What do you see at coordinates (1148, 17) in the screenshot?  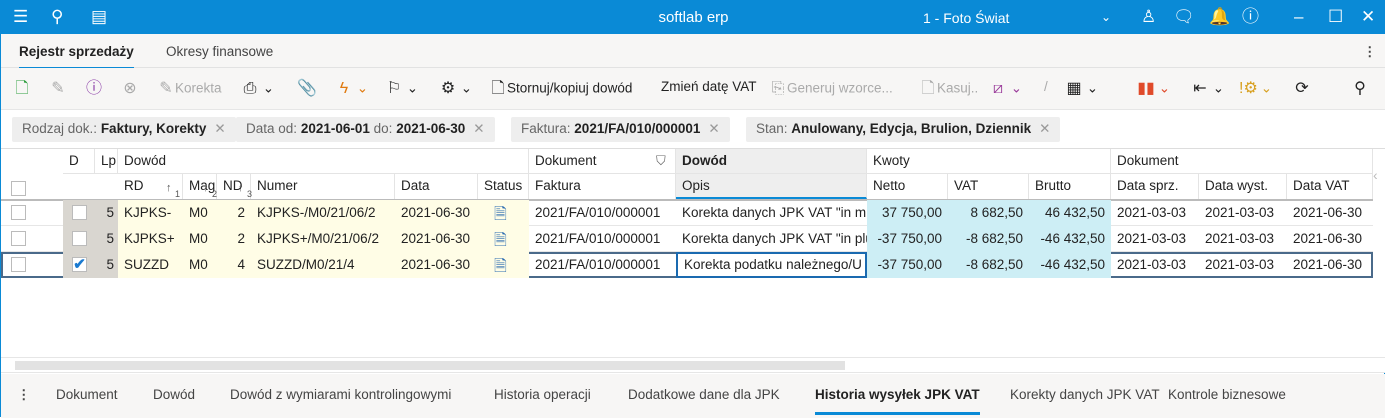 I see `user-icon: ♙` at bounding box center [1148, 17].